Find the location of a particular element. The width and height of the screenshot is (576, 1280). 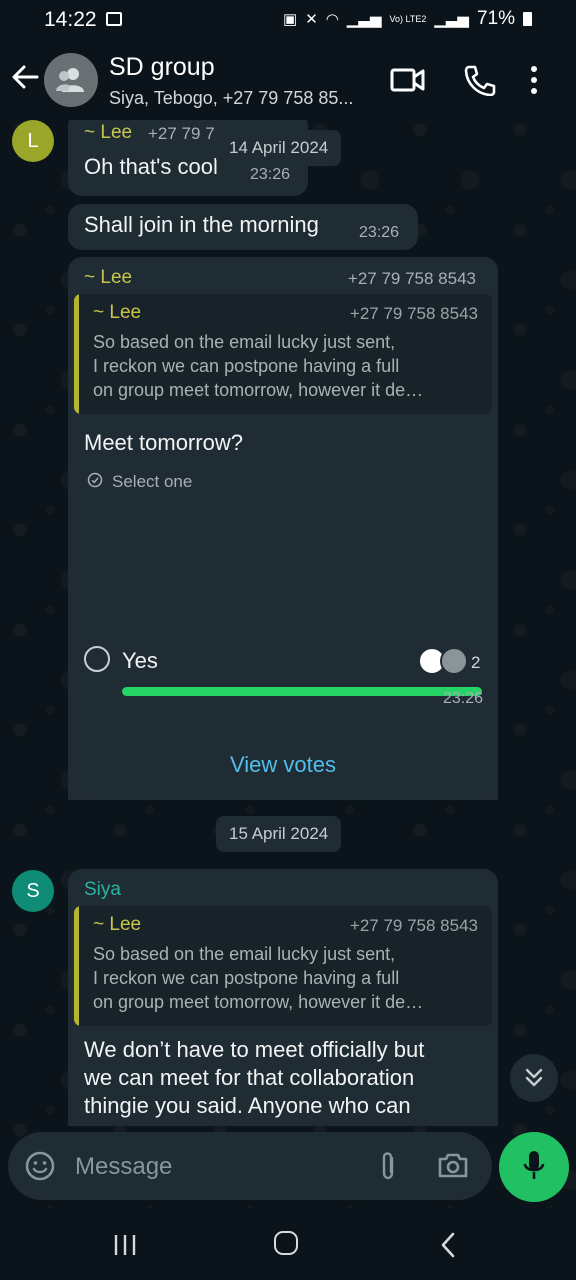

date-chip: 14 April 2024 is located at coordinates (279, 148).